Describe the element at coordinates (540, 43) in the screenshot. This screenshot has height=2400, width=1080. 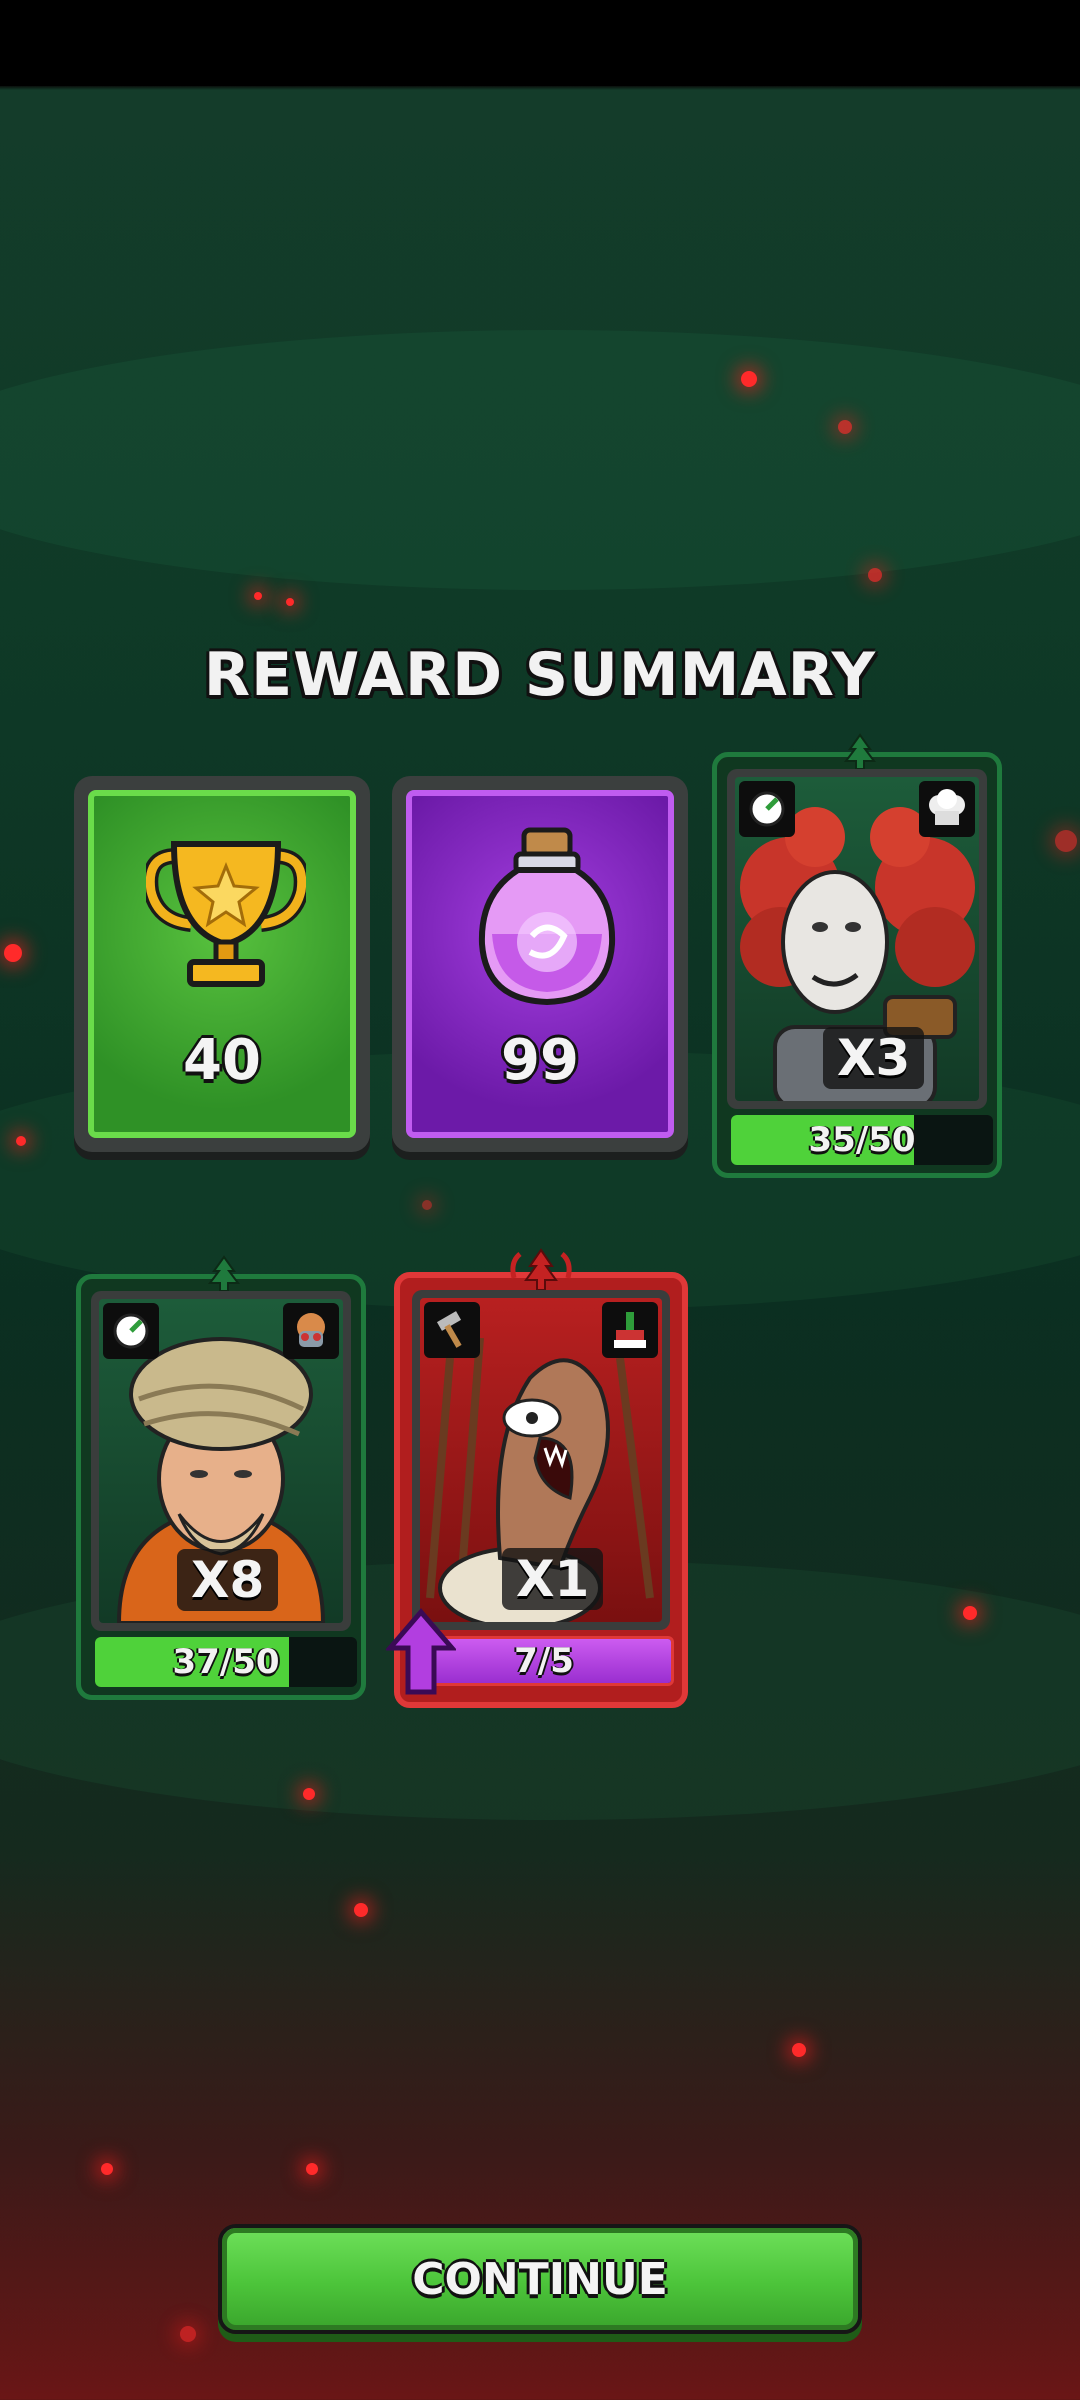
I see `status-bar` at that location.